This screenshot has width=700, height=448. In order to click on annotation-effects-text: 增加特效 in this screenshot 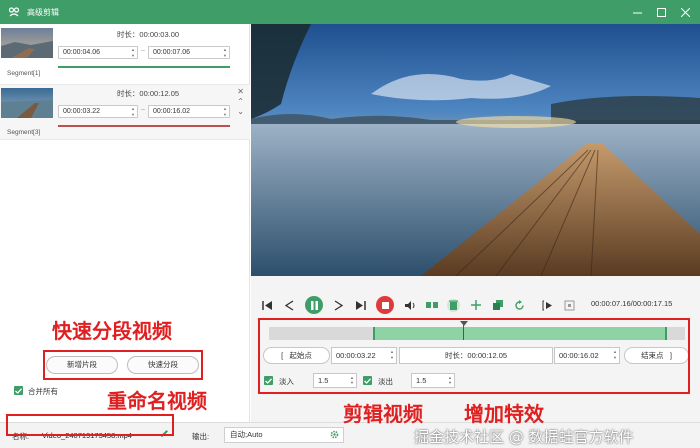, I will do `click(504, 414)`.